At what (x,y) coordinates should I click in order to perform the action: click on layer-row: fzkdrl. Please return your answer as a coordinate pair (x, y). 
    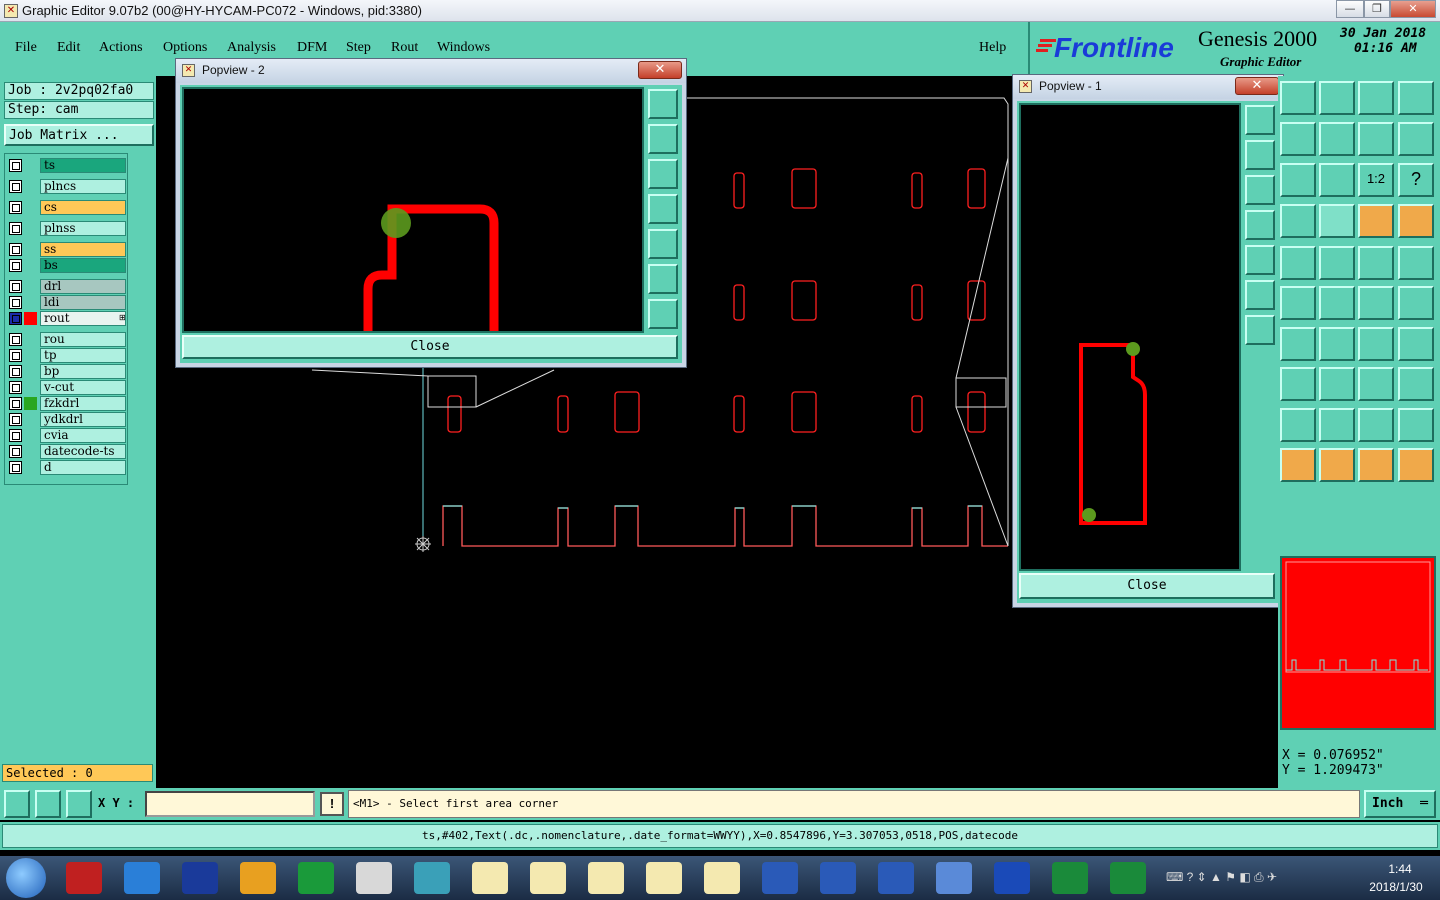
    Looking at the image, I should click on (67, 403).